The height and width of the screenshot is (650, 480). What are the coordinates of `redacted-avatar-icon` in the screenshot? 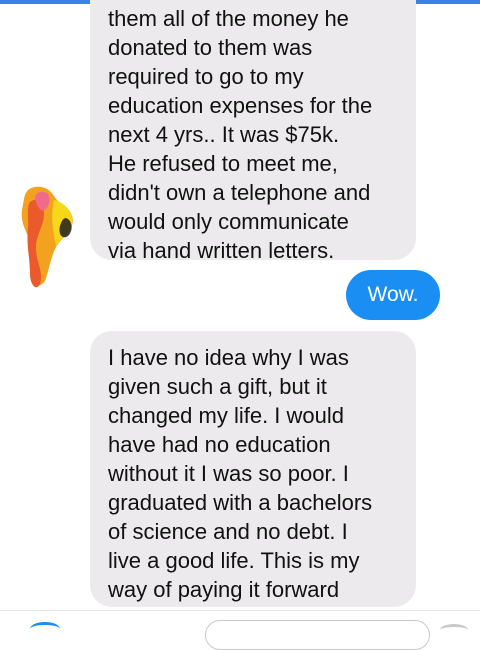 It's located at (47, 236).